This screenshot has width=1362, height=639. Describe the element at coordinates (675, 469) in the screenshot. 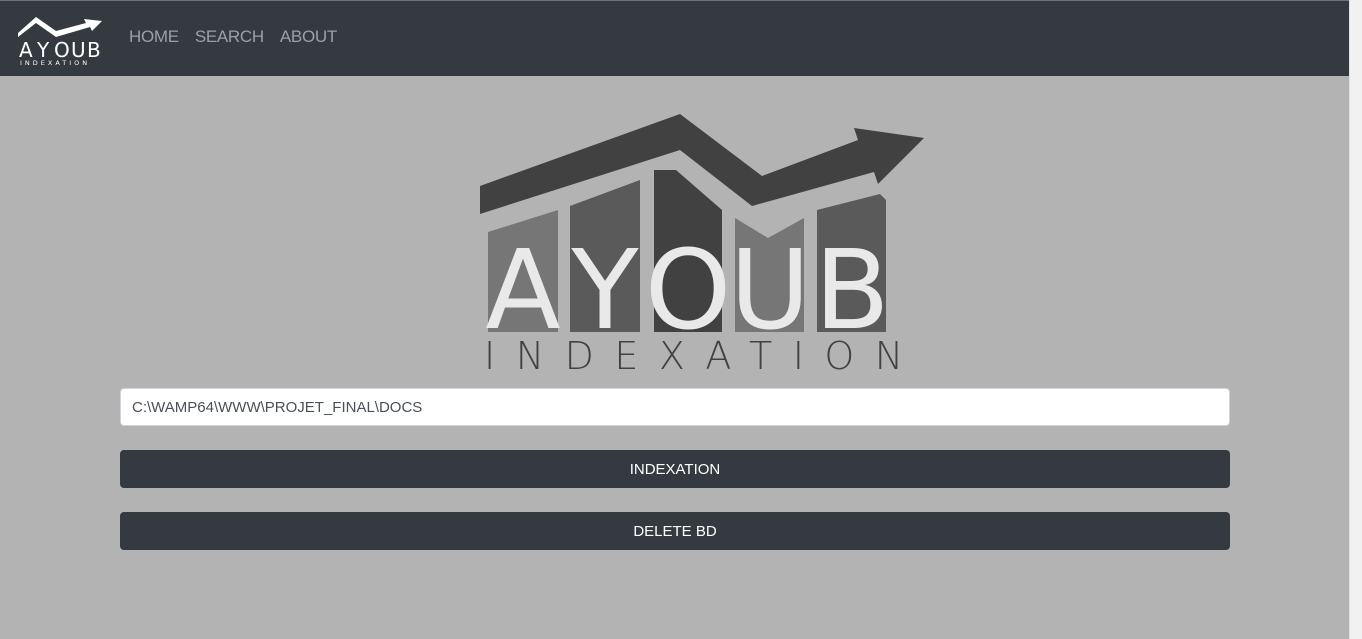

I see `indexation-button: INDEXATION` at that location.